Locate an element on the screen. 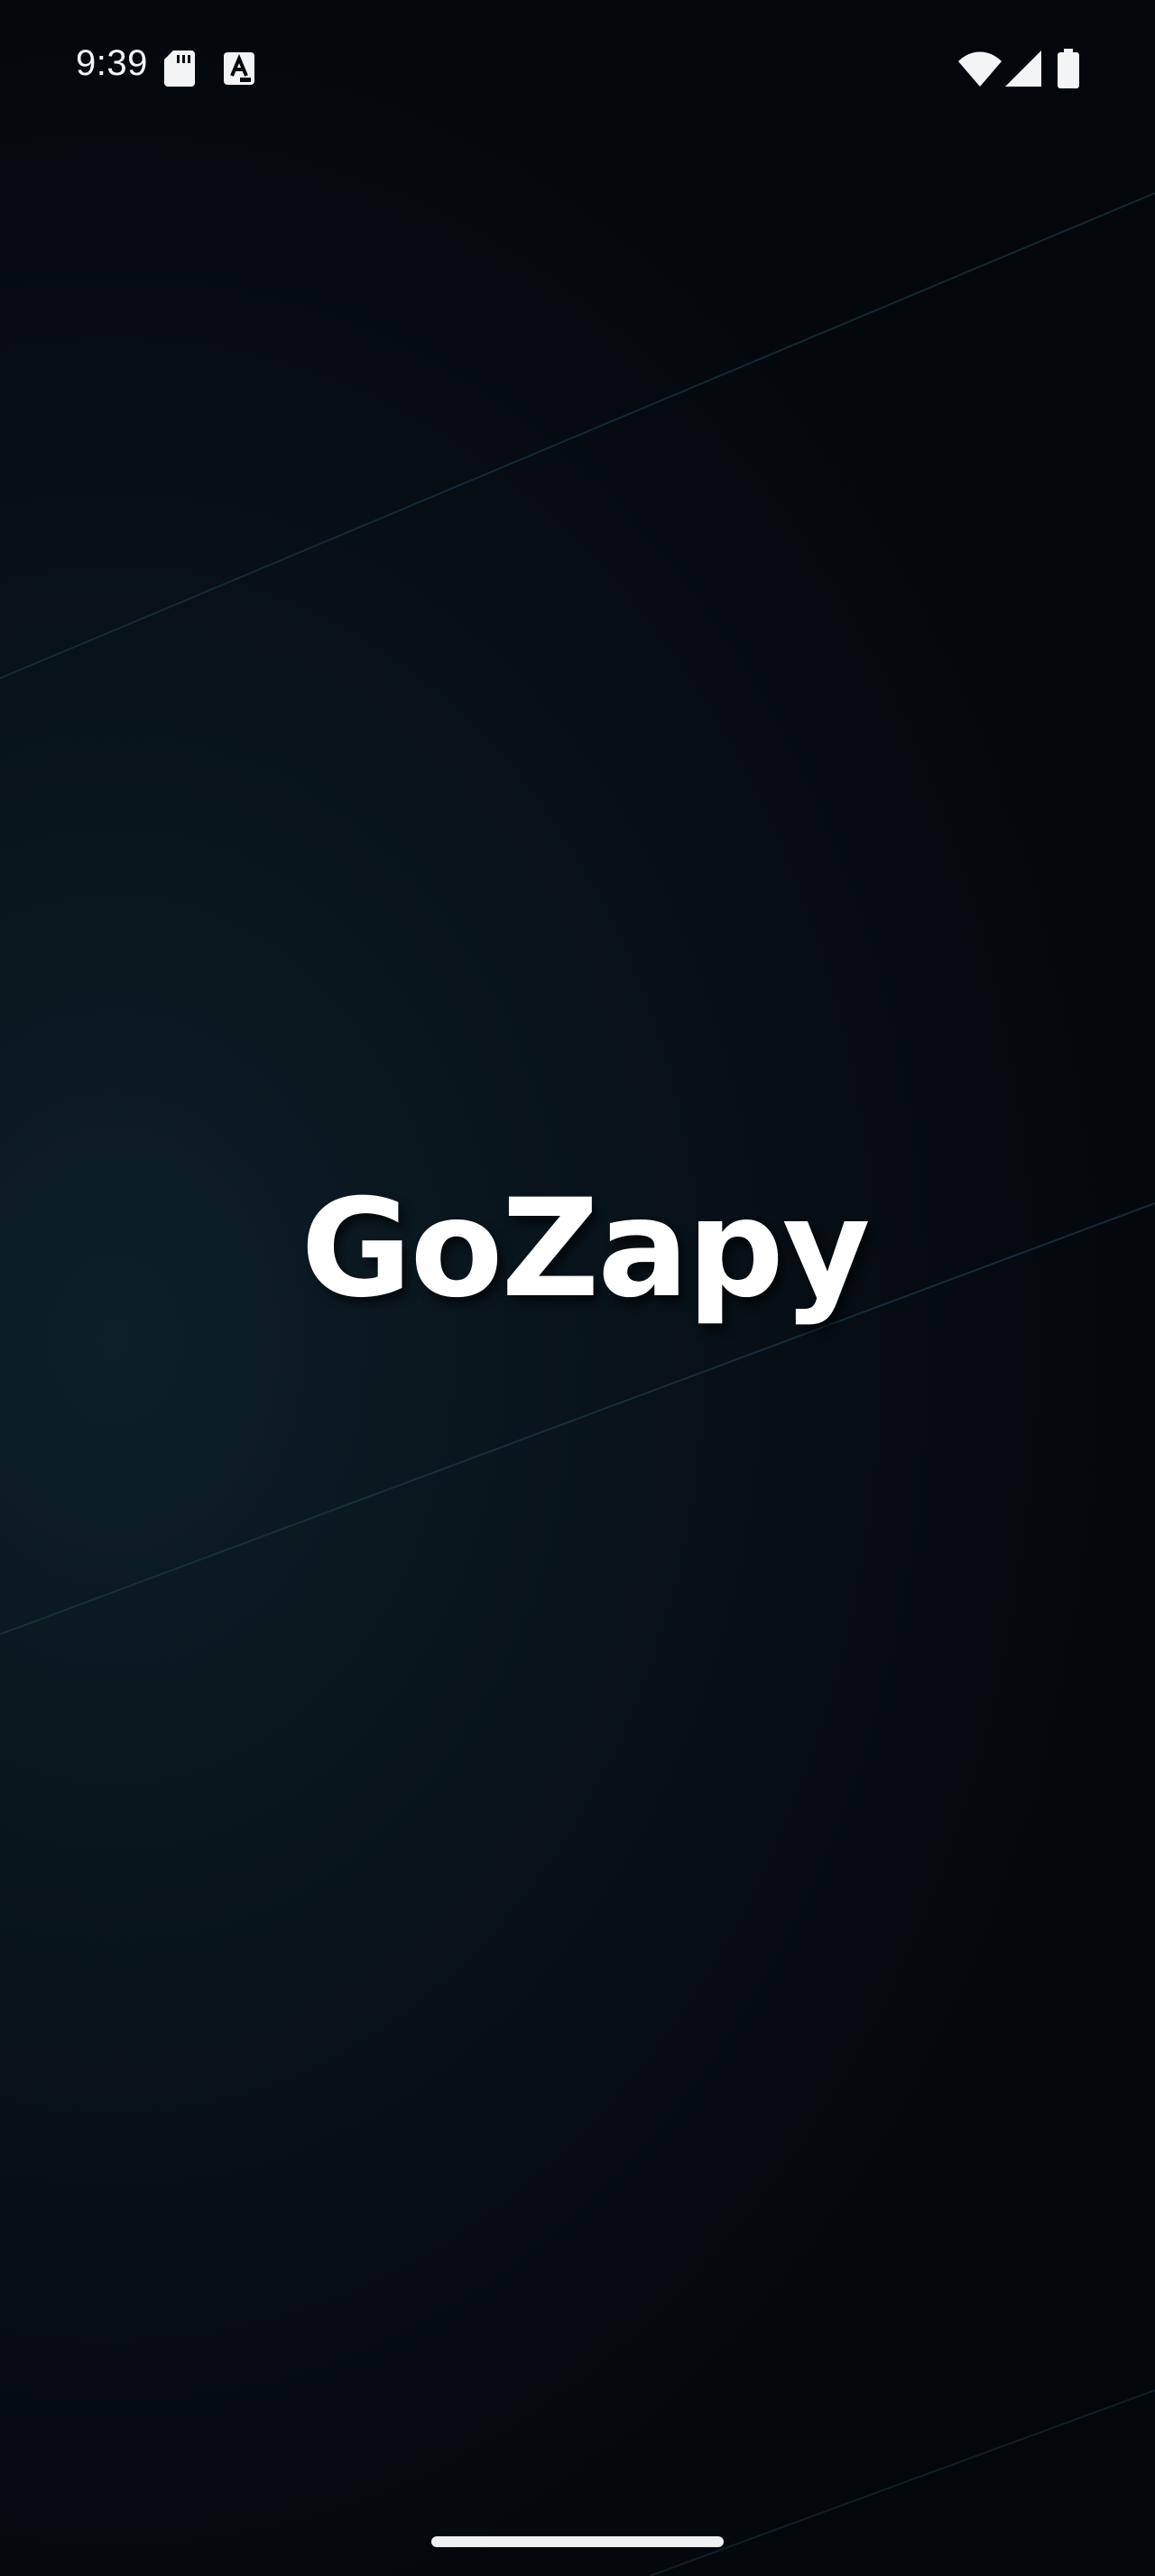  a-notification-icon is located at coordinates (239, 68).